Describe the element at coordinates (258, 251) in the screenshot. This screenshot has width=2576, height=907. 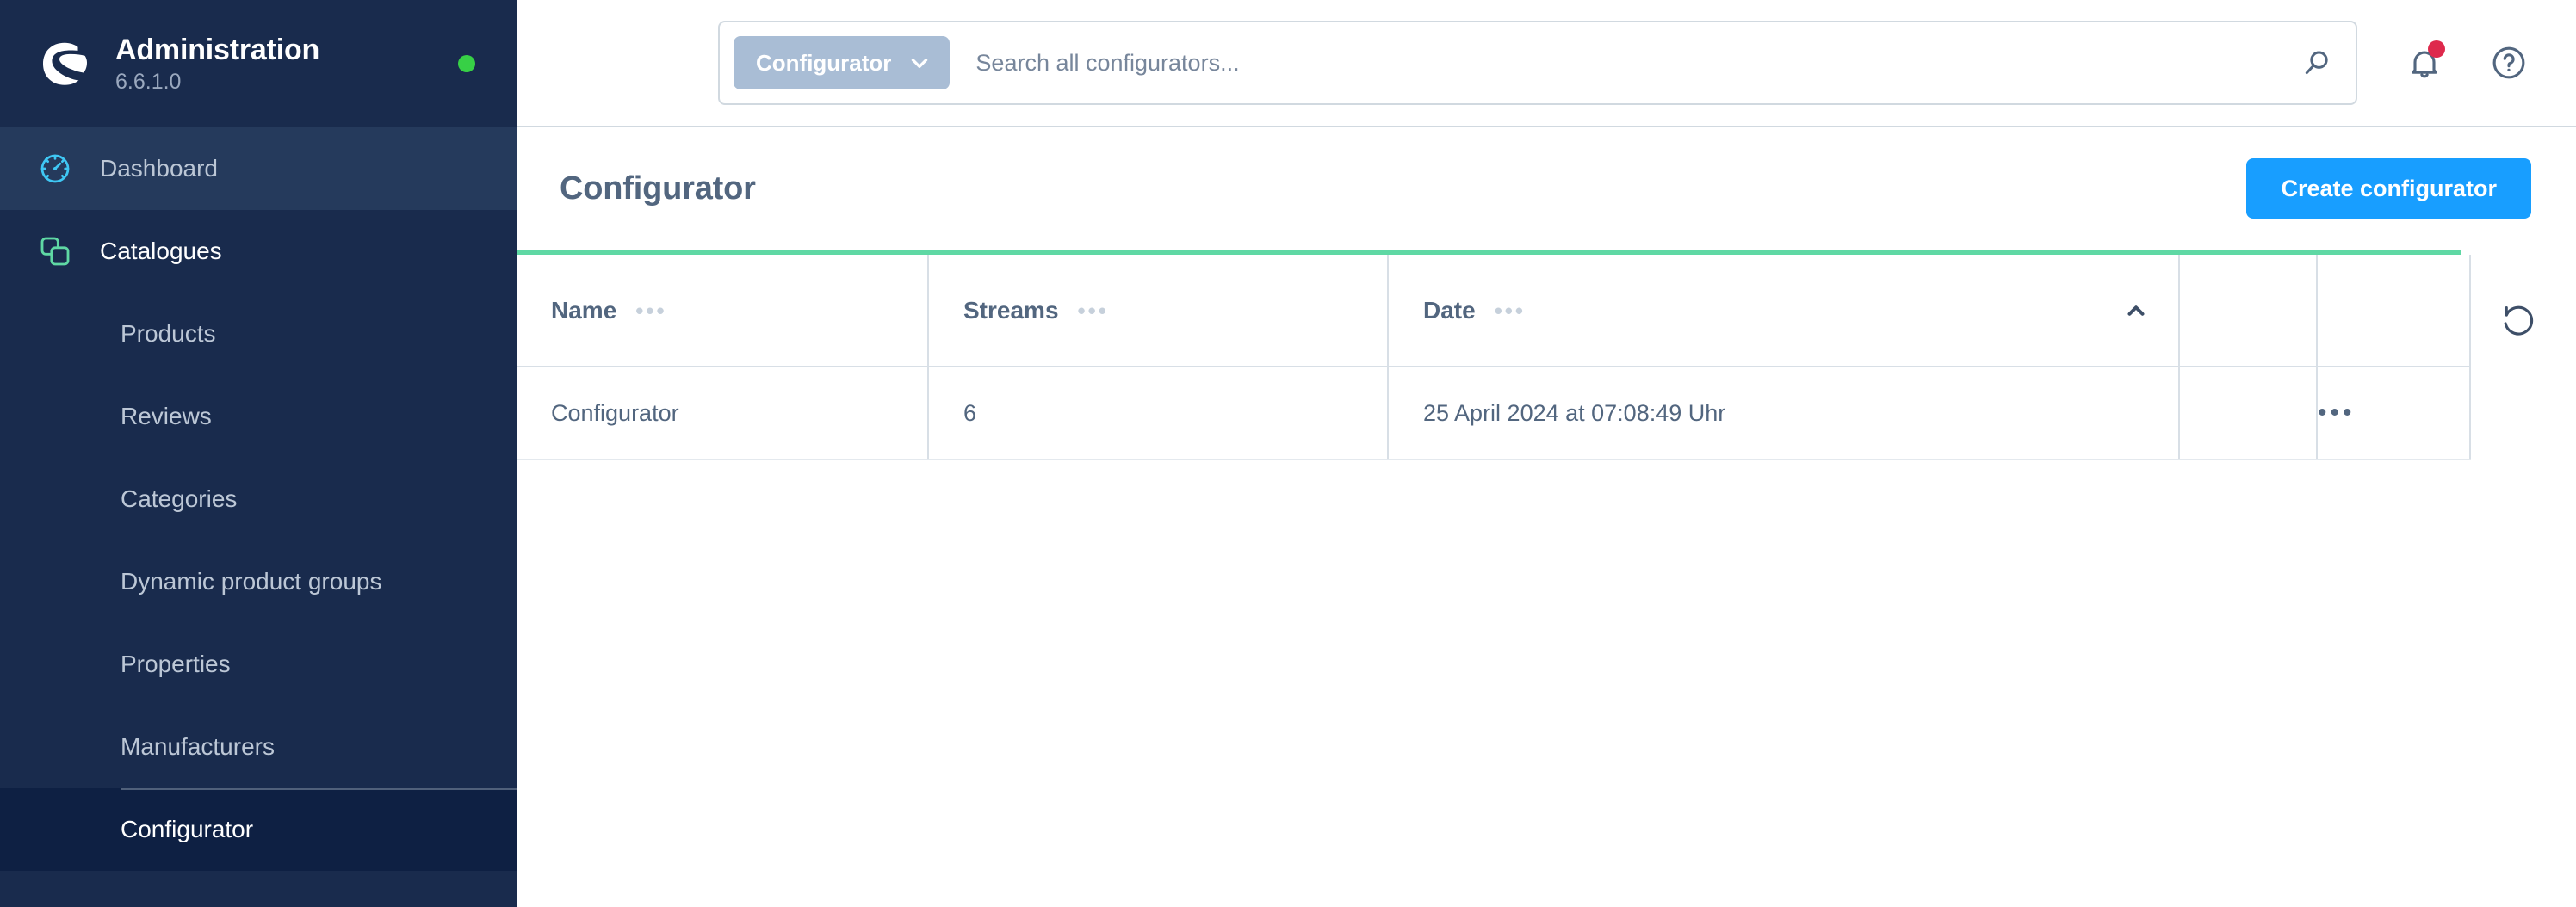
I see `sidebar-item-catalogues: Catalogues` at that location.